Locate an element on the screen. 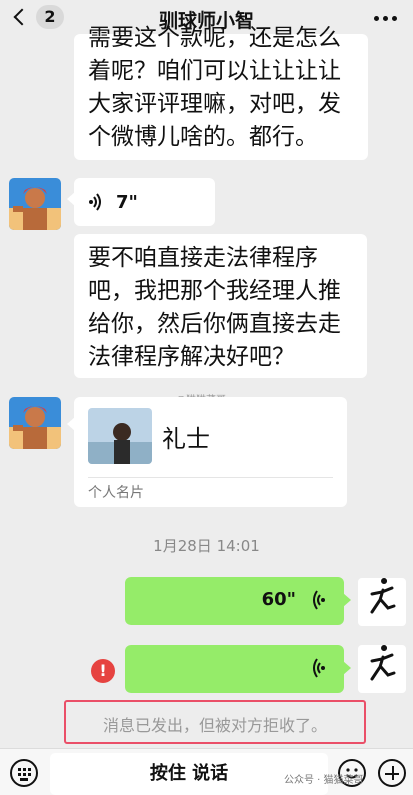 This screenshot has width=413, height=795. contact-name: 礼士 is located at coordinates (186, 439).